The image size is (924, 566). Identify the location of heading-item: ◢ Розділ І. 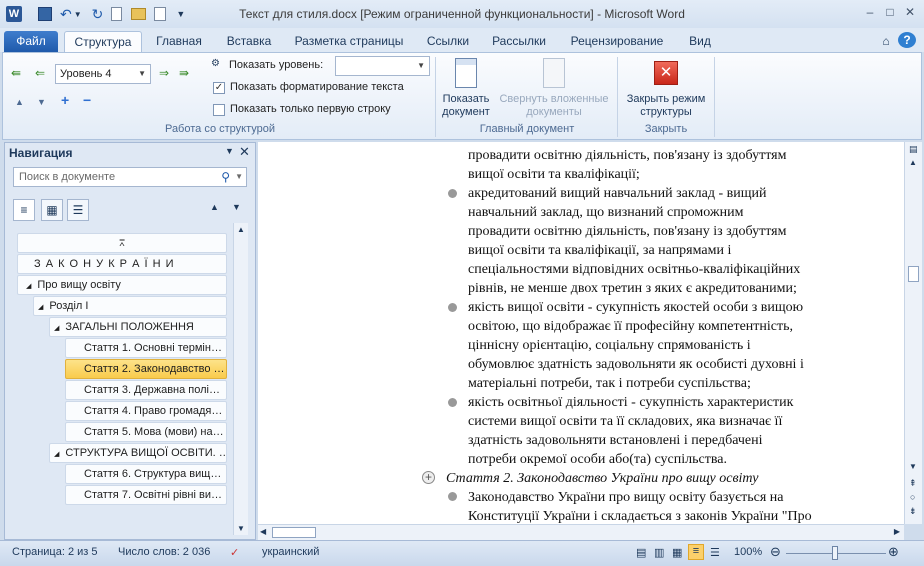
(130, 306).